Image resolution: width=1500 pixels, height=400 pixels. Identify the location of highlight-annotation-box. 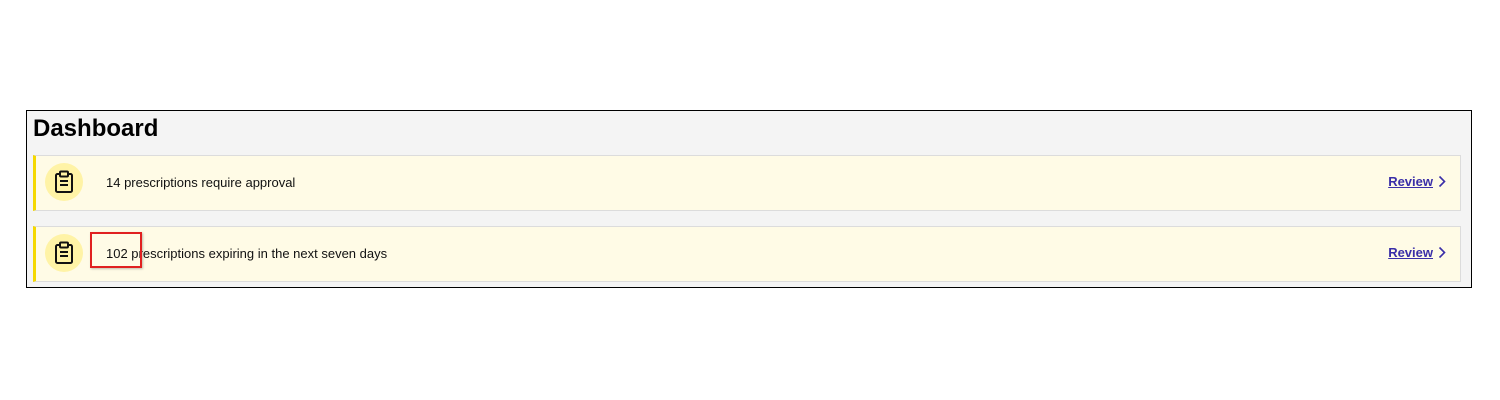
(116, 250).